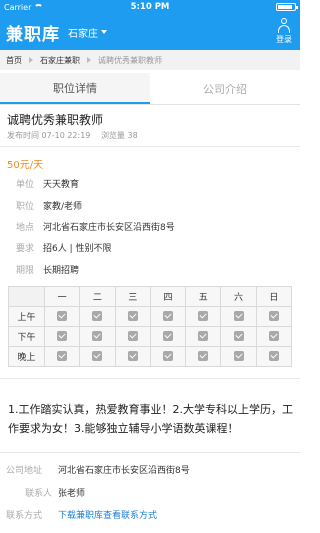 This screenshot has width=320, height=533. I want to click on day-header: 日, so click(274, 296).